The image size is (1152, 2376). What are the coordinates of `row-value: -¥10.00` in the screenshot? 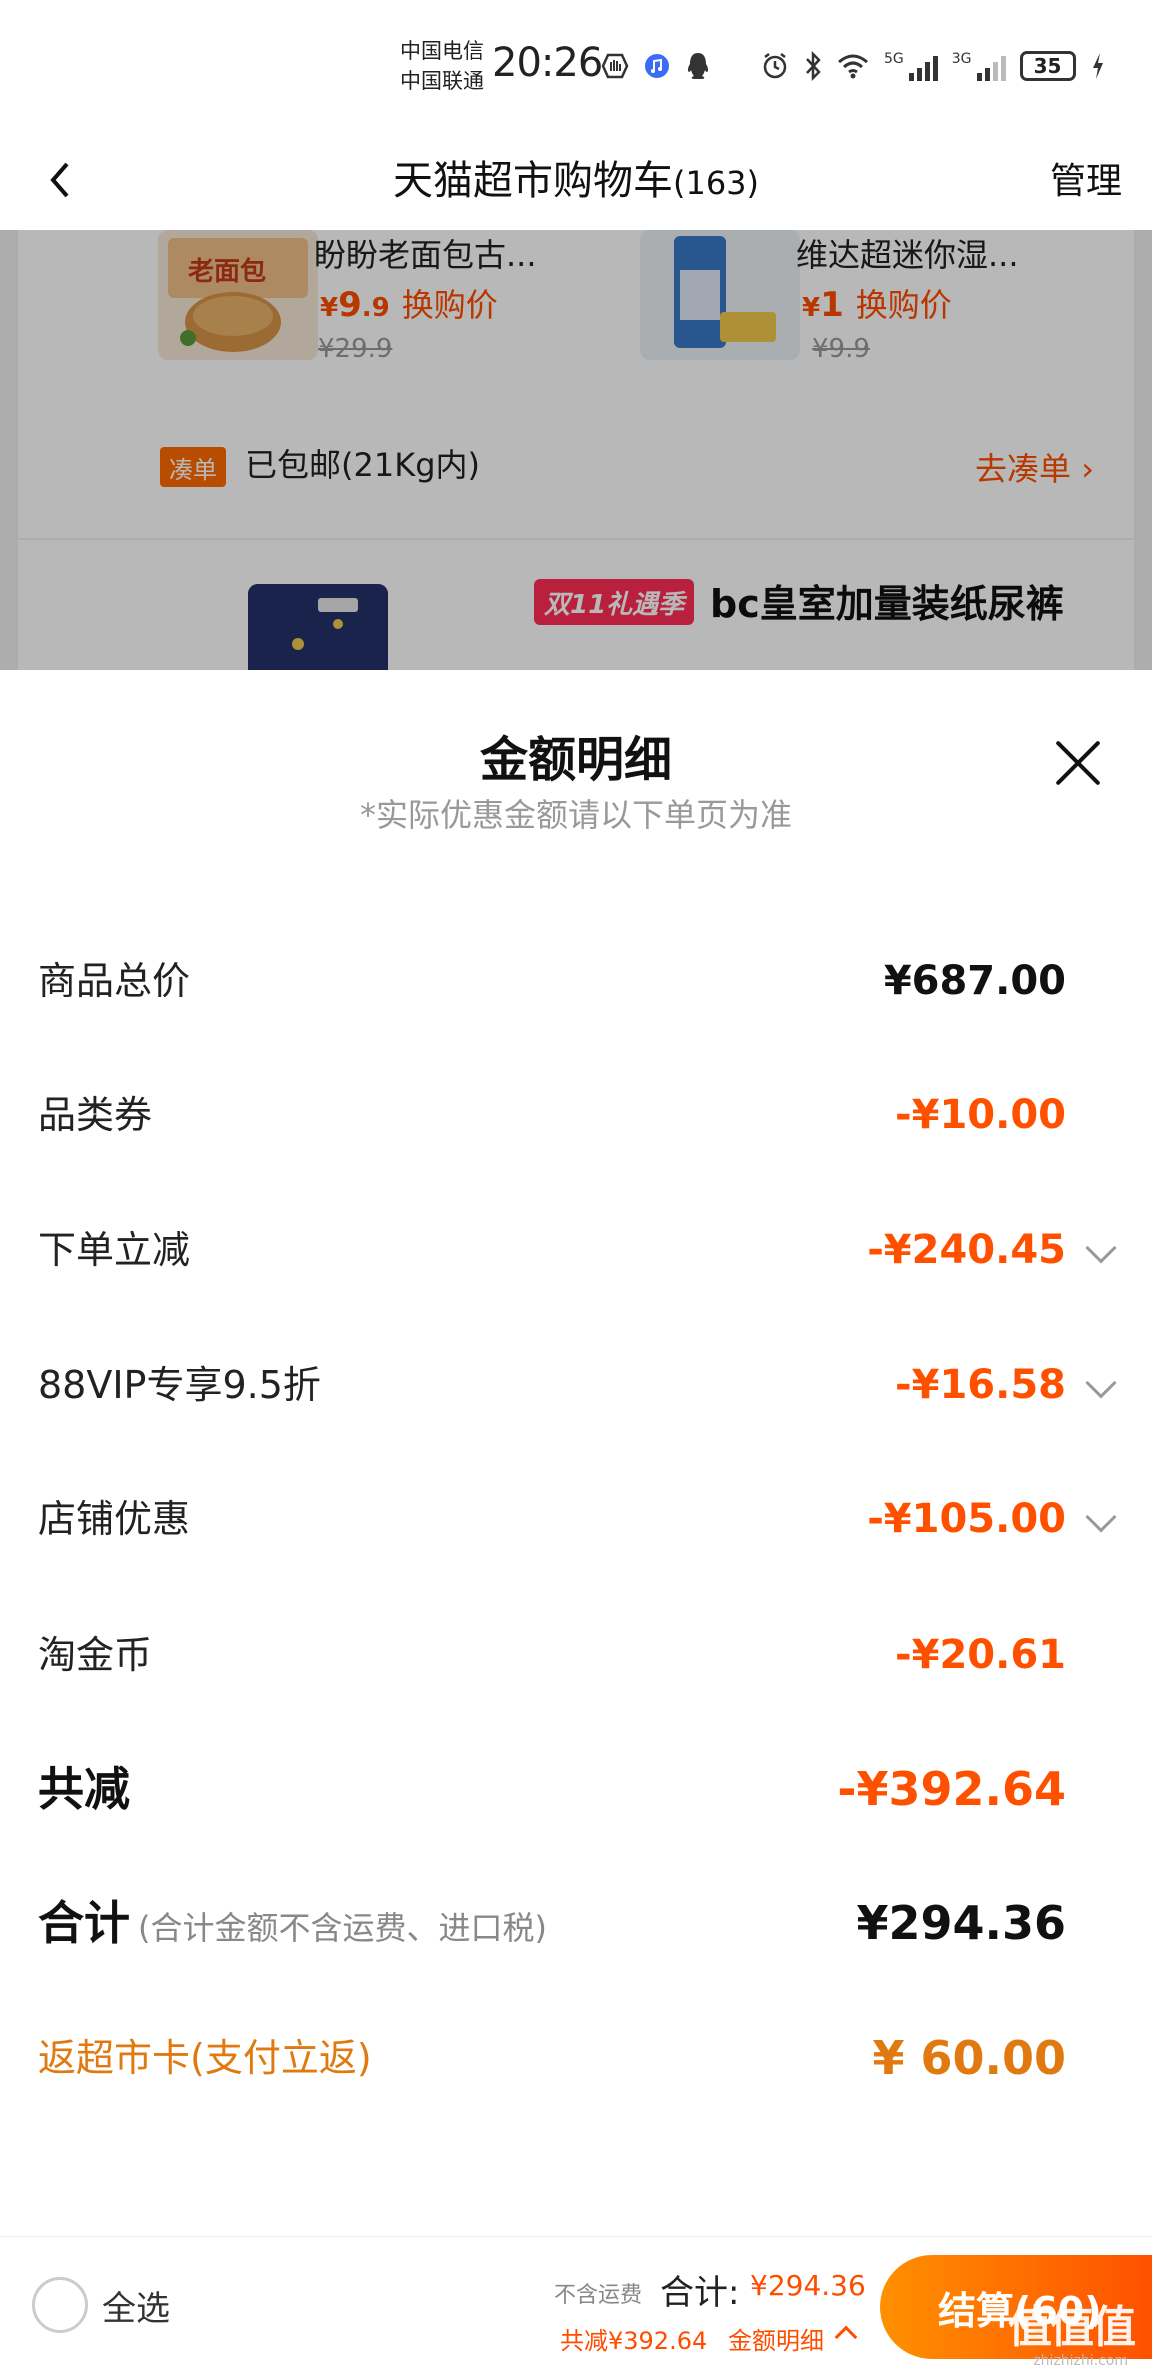 It's located at (980, 1115).